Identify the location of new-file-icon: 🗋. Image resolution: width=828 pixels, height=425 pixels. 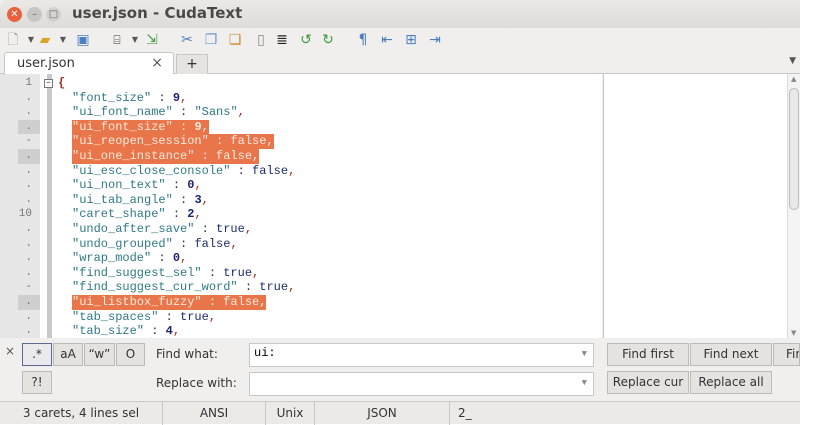
(13, 40).